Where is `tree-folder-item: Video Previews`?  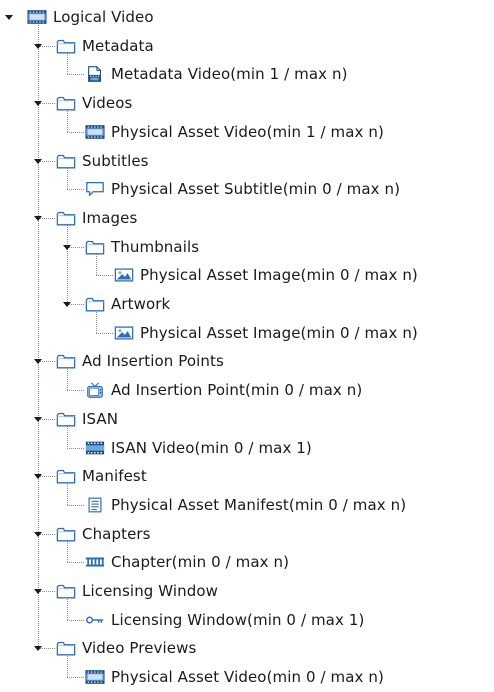 tree-folder-item: Video Previews is located at coordinates (126, 648).